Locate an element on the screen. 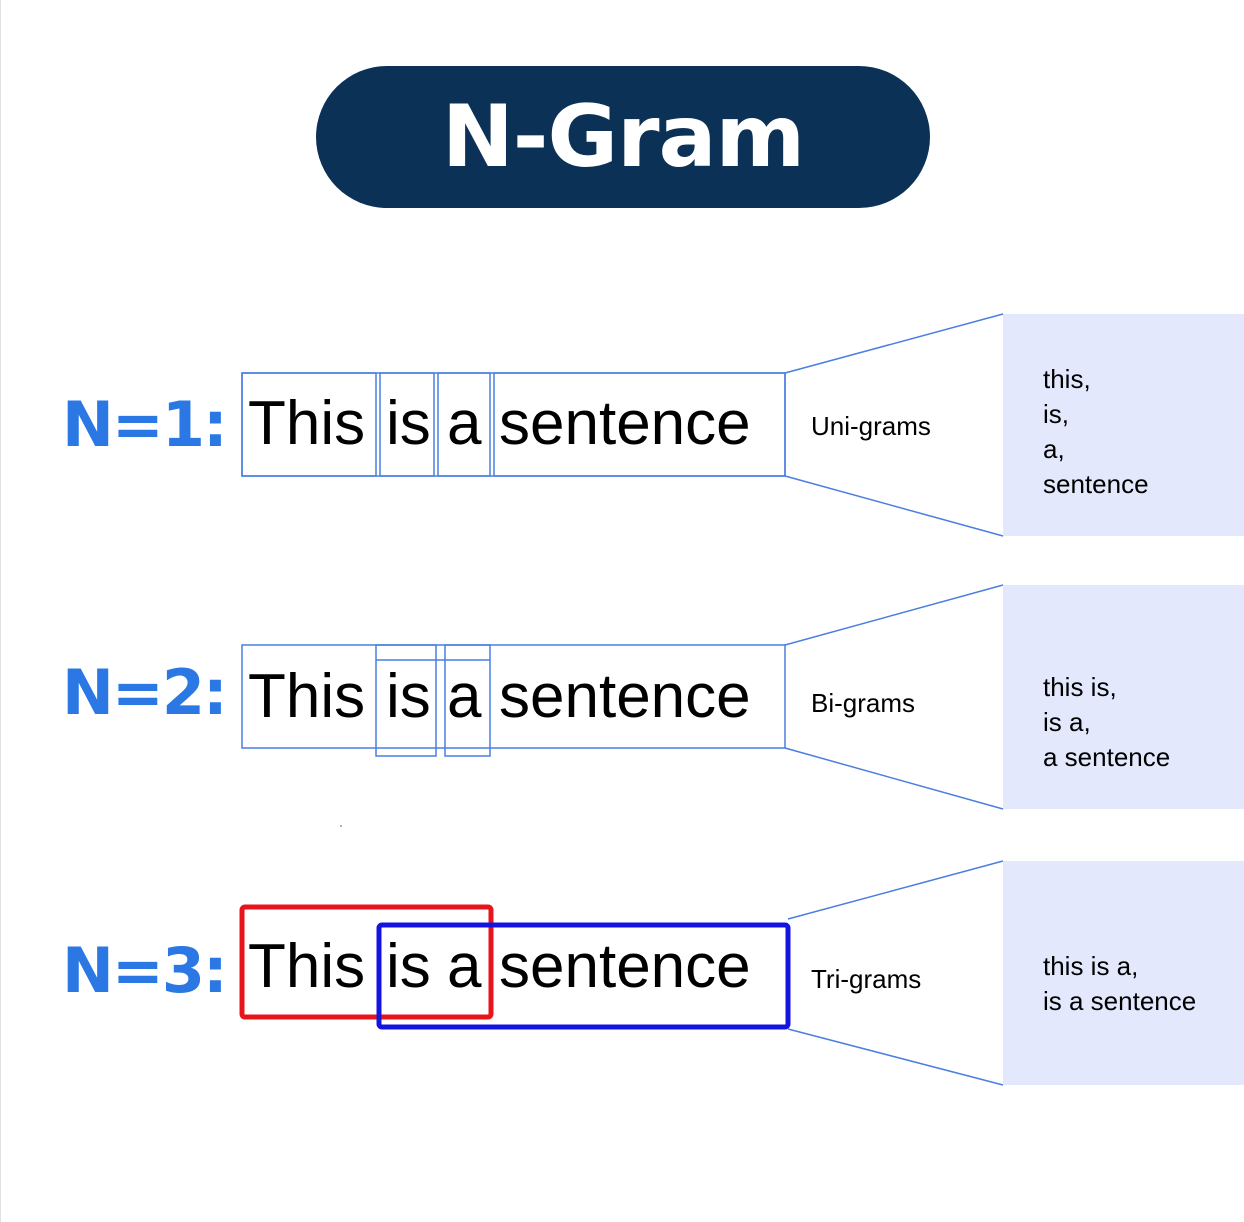  sentence-box-row2 is located at coordinates (513, 696).